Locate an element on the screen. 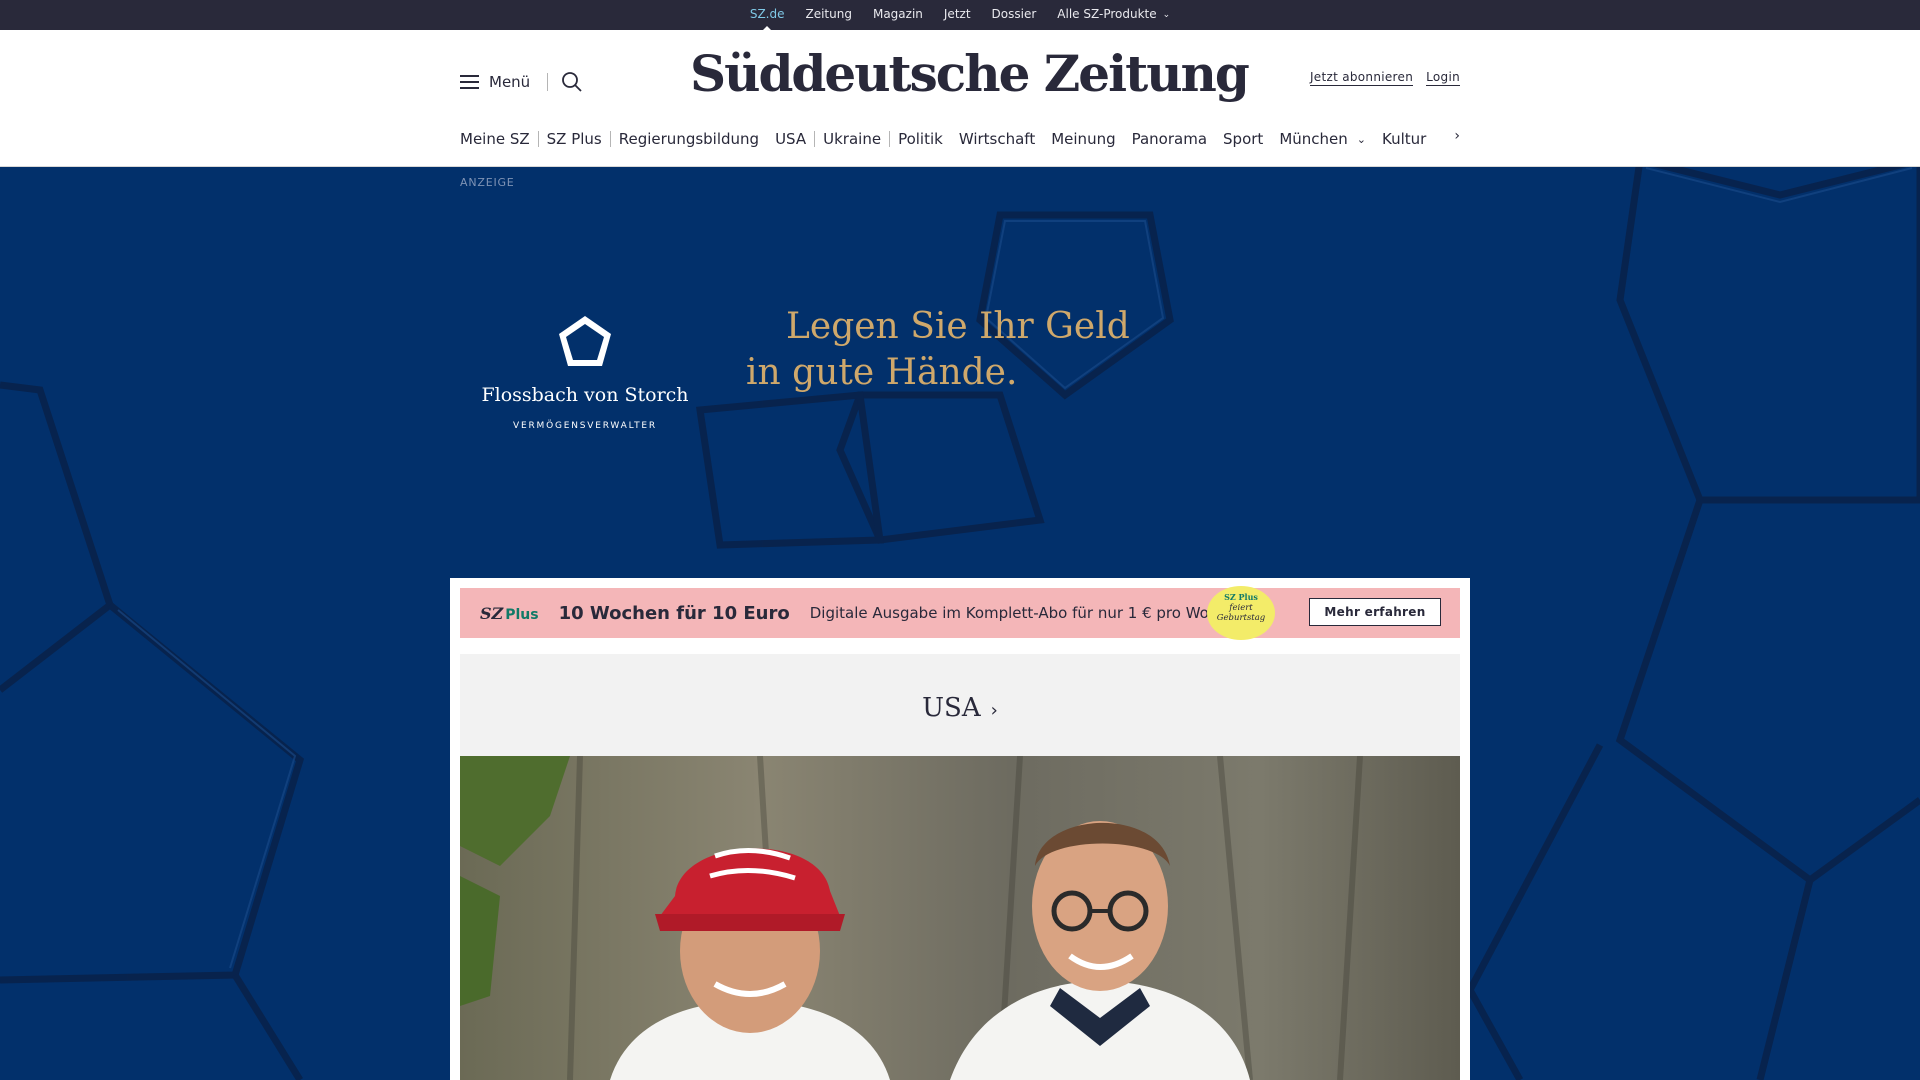 Image resolution: width=1920 pixels, height=1080 pixels. badge-line-2: feiert is located at coordinates (1241, 608).